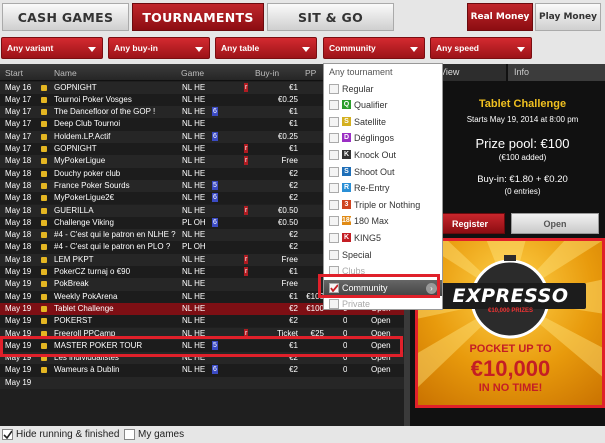 Image resolution: width=605 pixels, height=443 pixels. What do you see at coordinates (374, 171) in the screenshot?
I see `dropdown-item-label: Shoot Out` at bounding box center [374, 171].